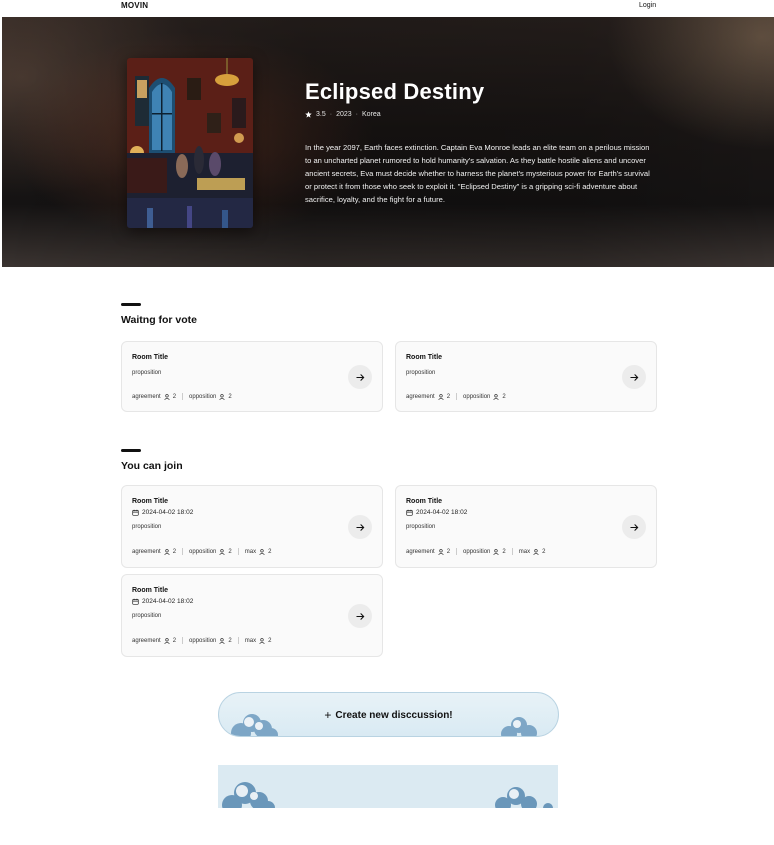 Image resolution: width=774 pixels, height=845 pixels. What do you see at coordinates (647, 5) in the screenshot?
I see `login-link: Login` at bounding box center [647, 5].